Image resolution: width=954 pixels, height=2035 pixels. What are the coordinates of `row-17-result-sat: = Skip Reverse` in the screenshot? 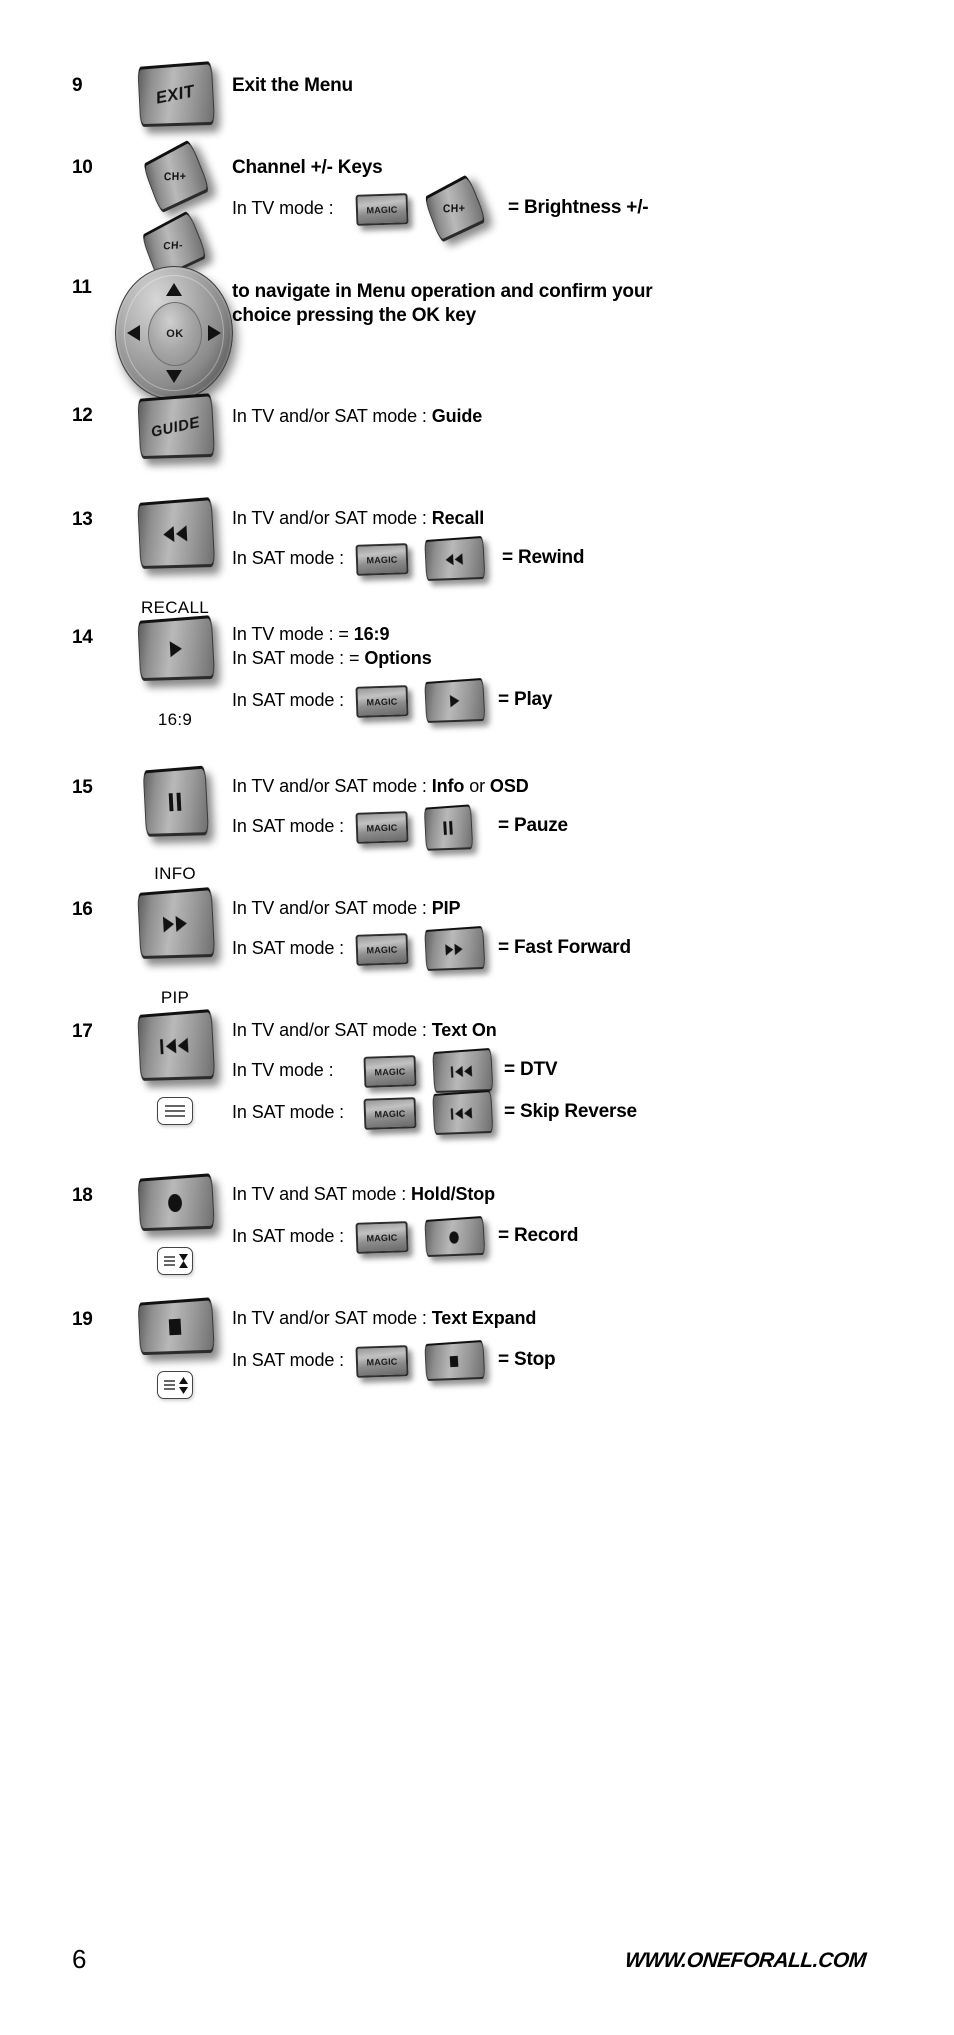 It's located at (570, 1111).